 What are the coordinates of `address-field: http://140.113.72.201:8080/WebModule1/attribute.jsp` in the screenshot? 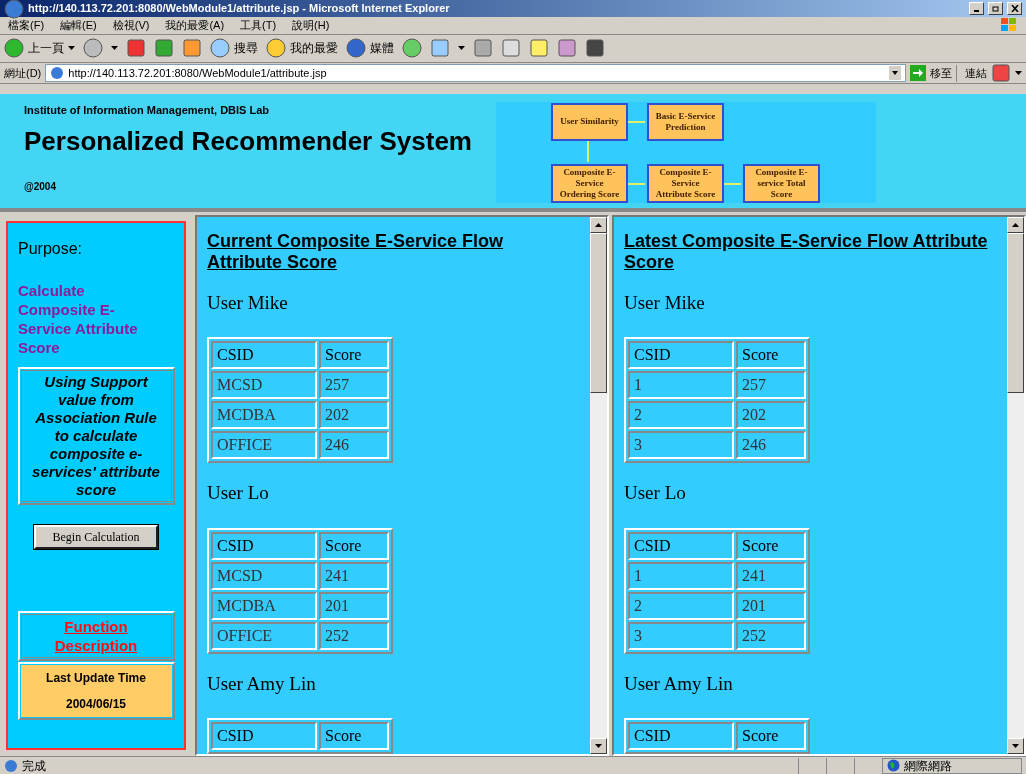 It's located at (475, 73).